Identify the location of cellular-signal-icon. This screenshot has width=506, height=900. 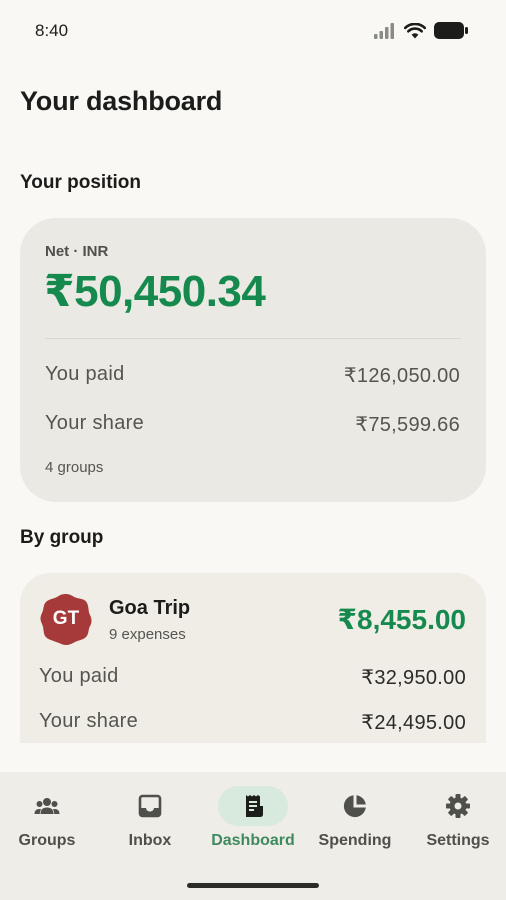
(384, 30).